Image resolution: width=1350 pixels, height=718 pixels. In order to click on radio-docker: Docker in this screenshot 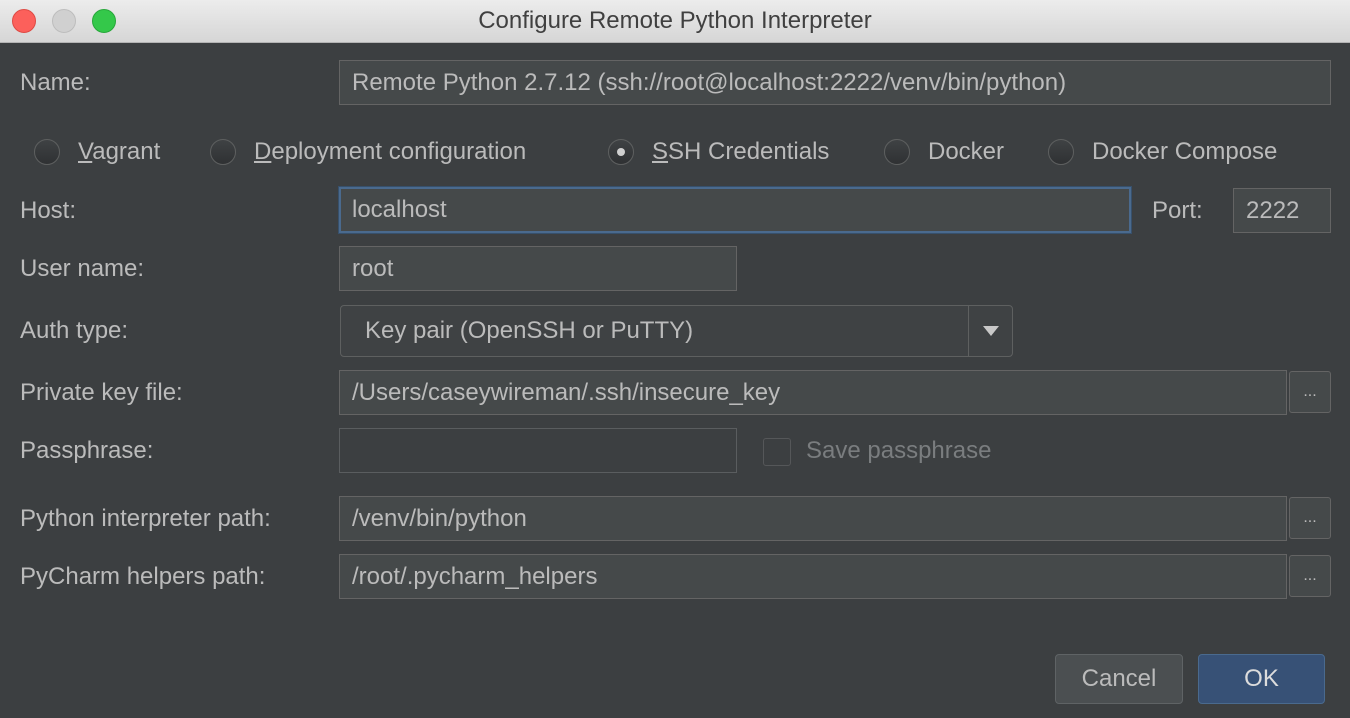, I will do `click(944, 152)`.